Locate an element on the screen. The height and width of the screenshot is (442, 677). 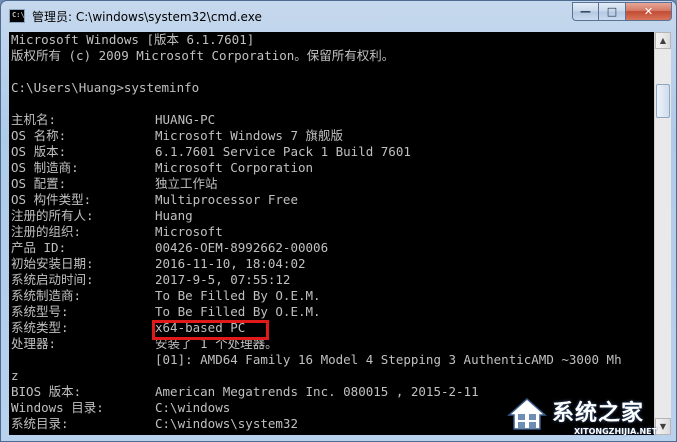
info-value: Microsoft is located at coordinates (189, 231).